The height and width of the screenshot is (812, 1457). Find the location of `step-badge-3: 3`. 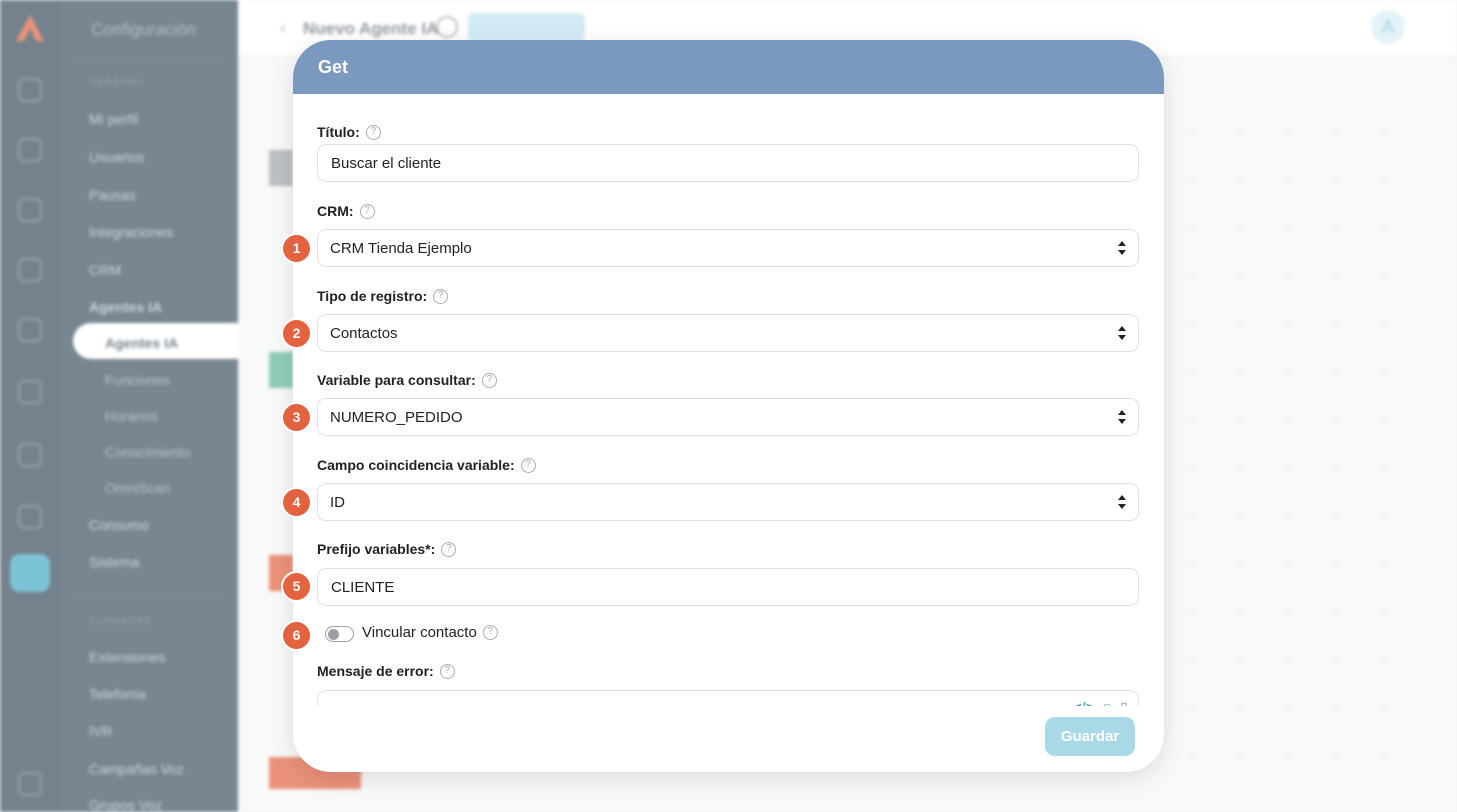

step-badge-3: 3 is located at coordinates (296, 417).